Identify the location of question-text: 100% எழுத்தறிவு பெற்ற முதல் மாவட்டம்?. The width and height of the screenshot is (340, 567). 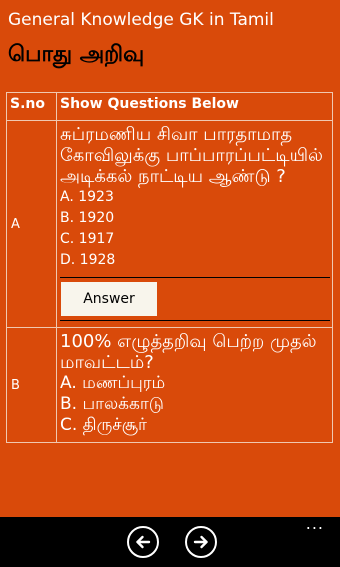
(188, 352).